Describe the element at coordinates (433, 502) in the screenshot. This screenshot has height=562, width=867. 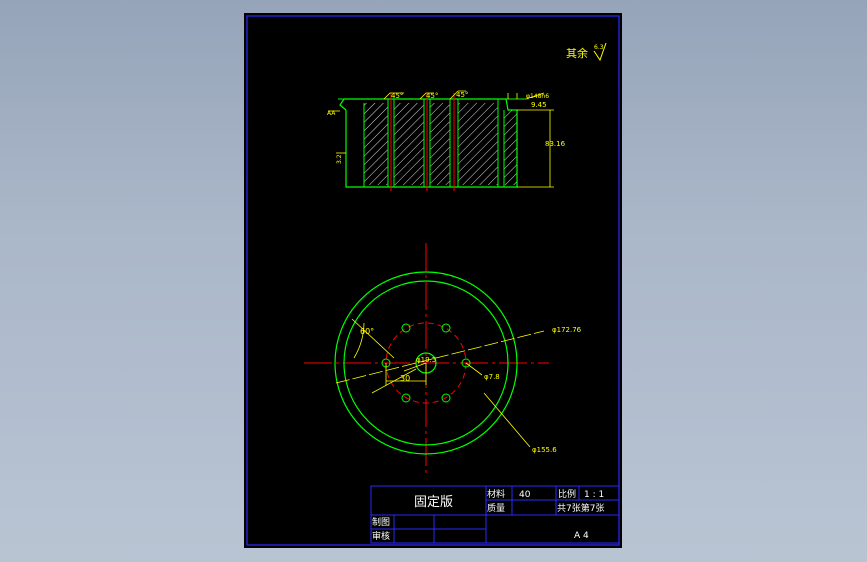
I see `drawing-title: 固定版` at that location.